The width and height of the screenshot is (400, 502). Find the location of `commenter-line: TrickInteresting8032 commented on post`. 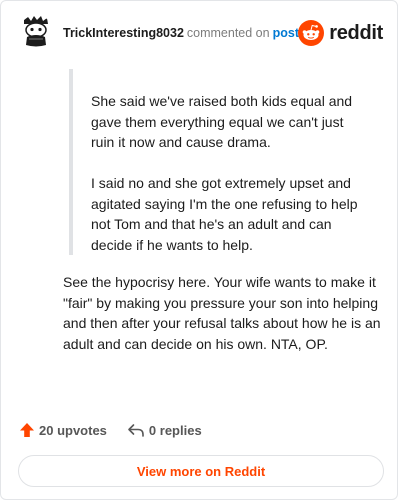

commenter-line: TrickInteresting8032 commented on post is located at coordinates (181, 33).